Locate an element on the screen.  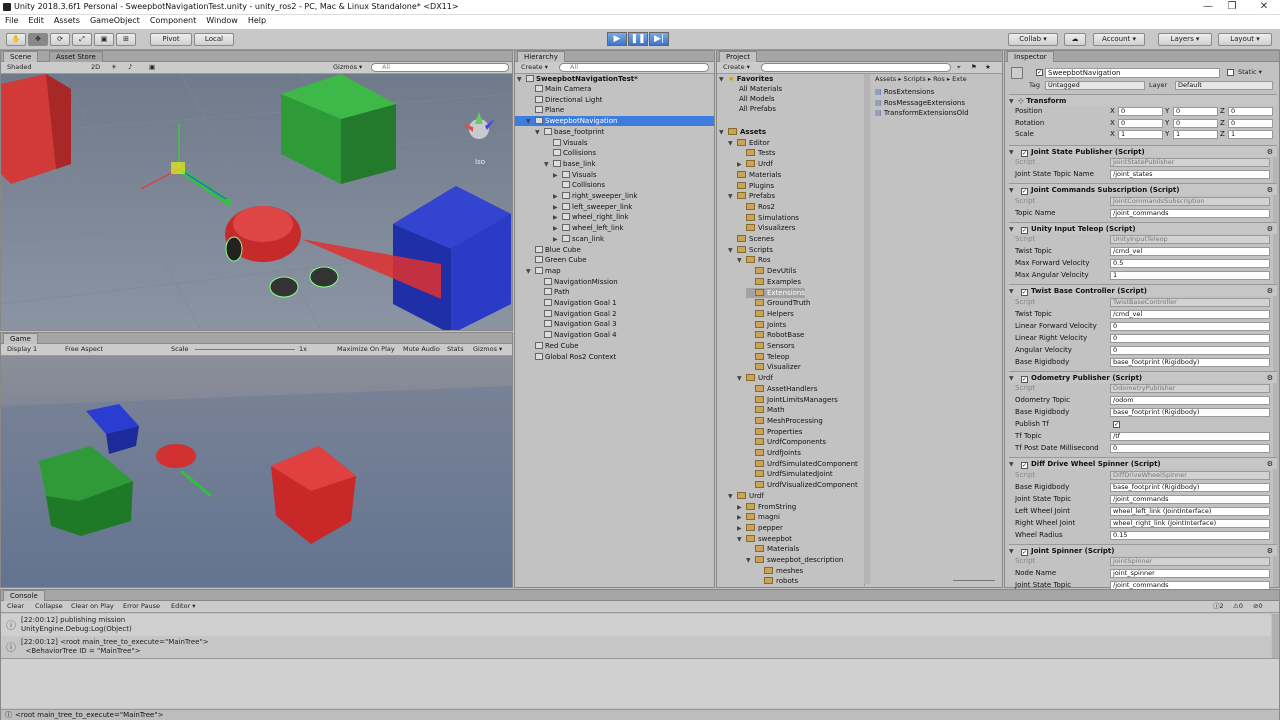
project-folder-item: ▶ FromString is located at coordinates (766, 507).